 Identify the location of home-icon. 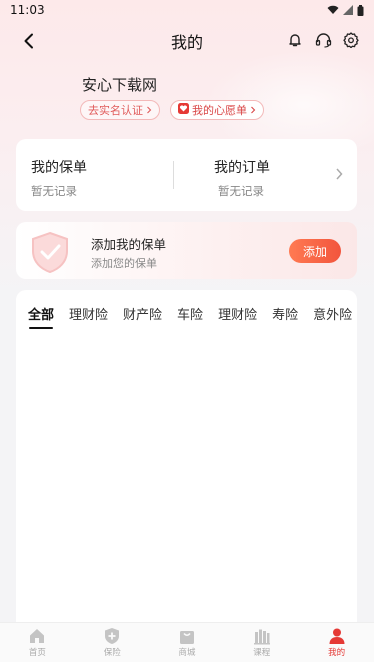
(37, 636).